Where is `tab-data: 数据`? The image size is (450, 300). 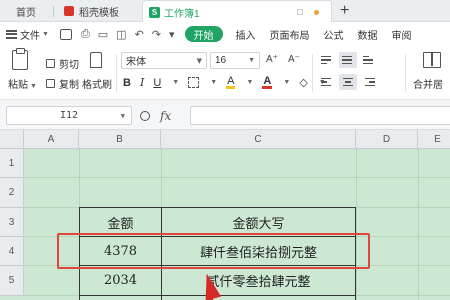 tab-data: 数据 is located at coordinates (368, 34).